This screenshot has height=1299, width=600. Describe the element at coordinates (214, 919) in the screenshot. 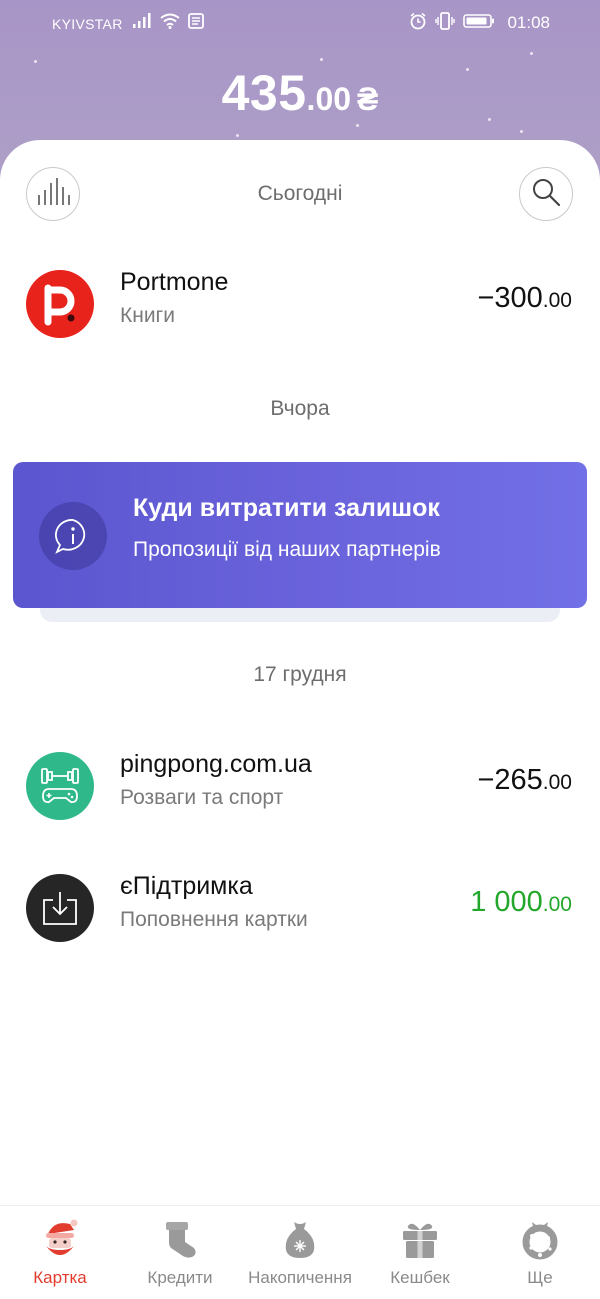

I see `transaction-category: Поповнення картки` at that location.